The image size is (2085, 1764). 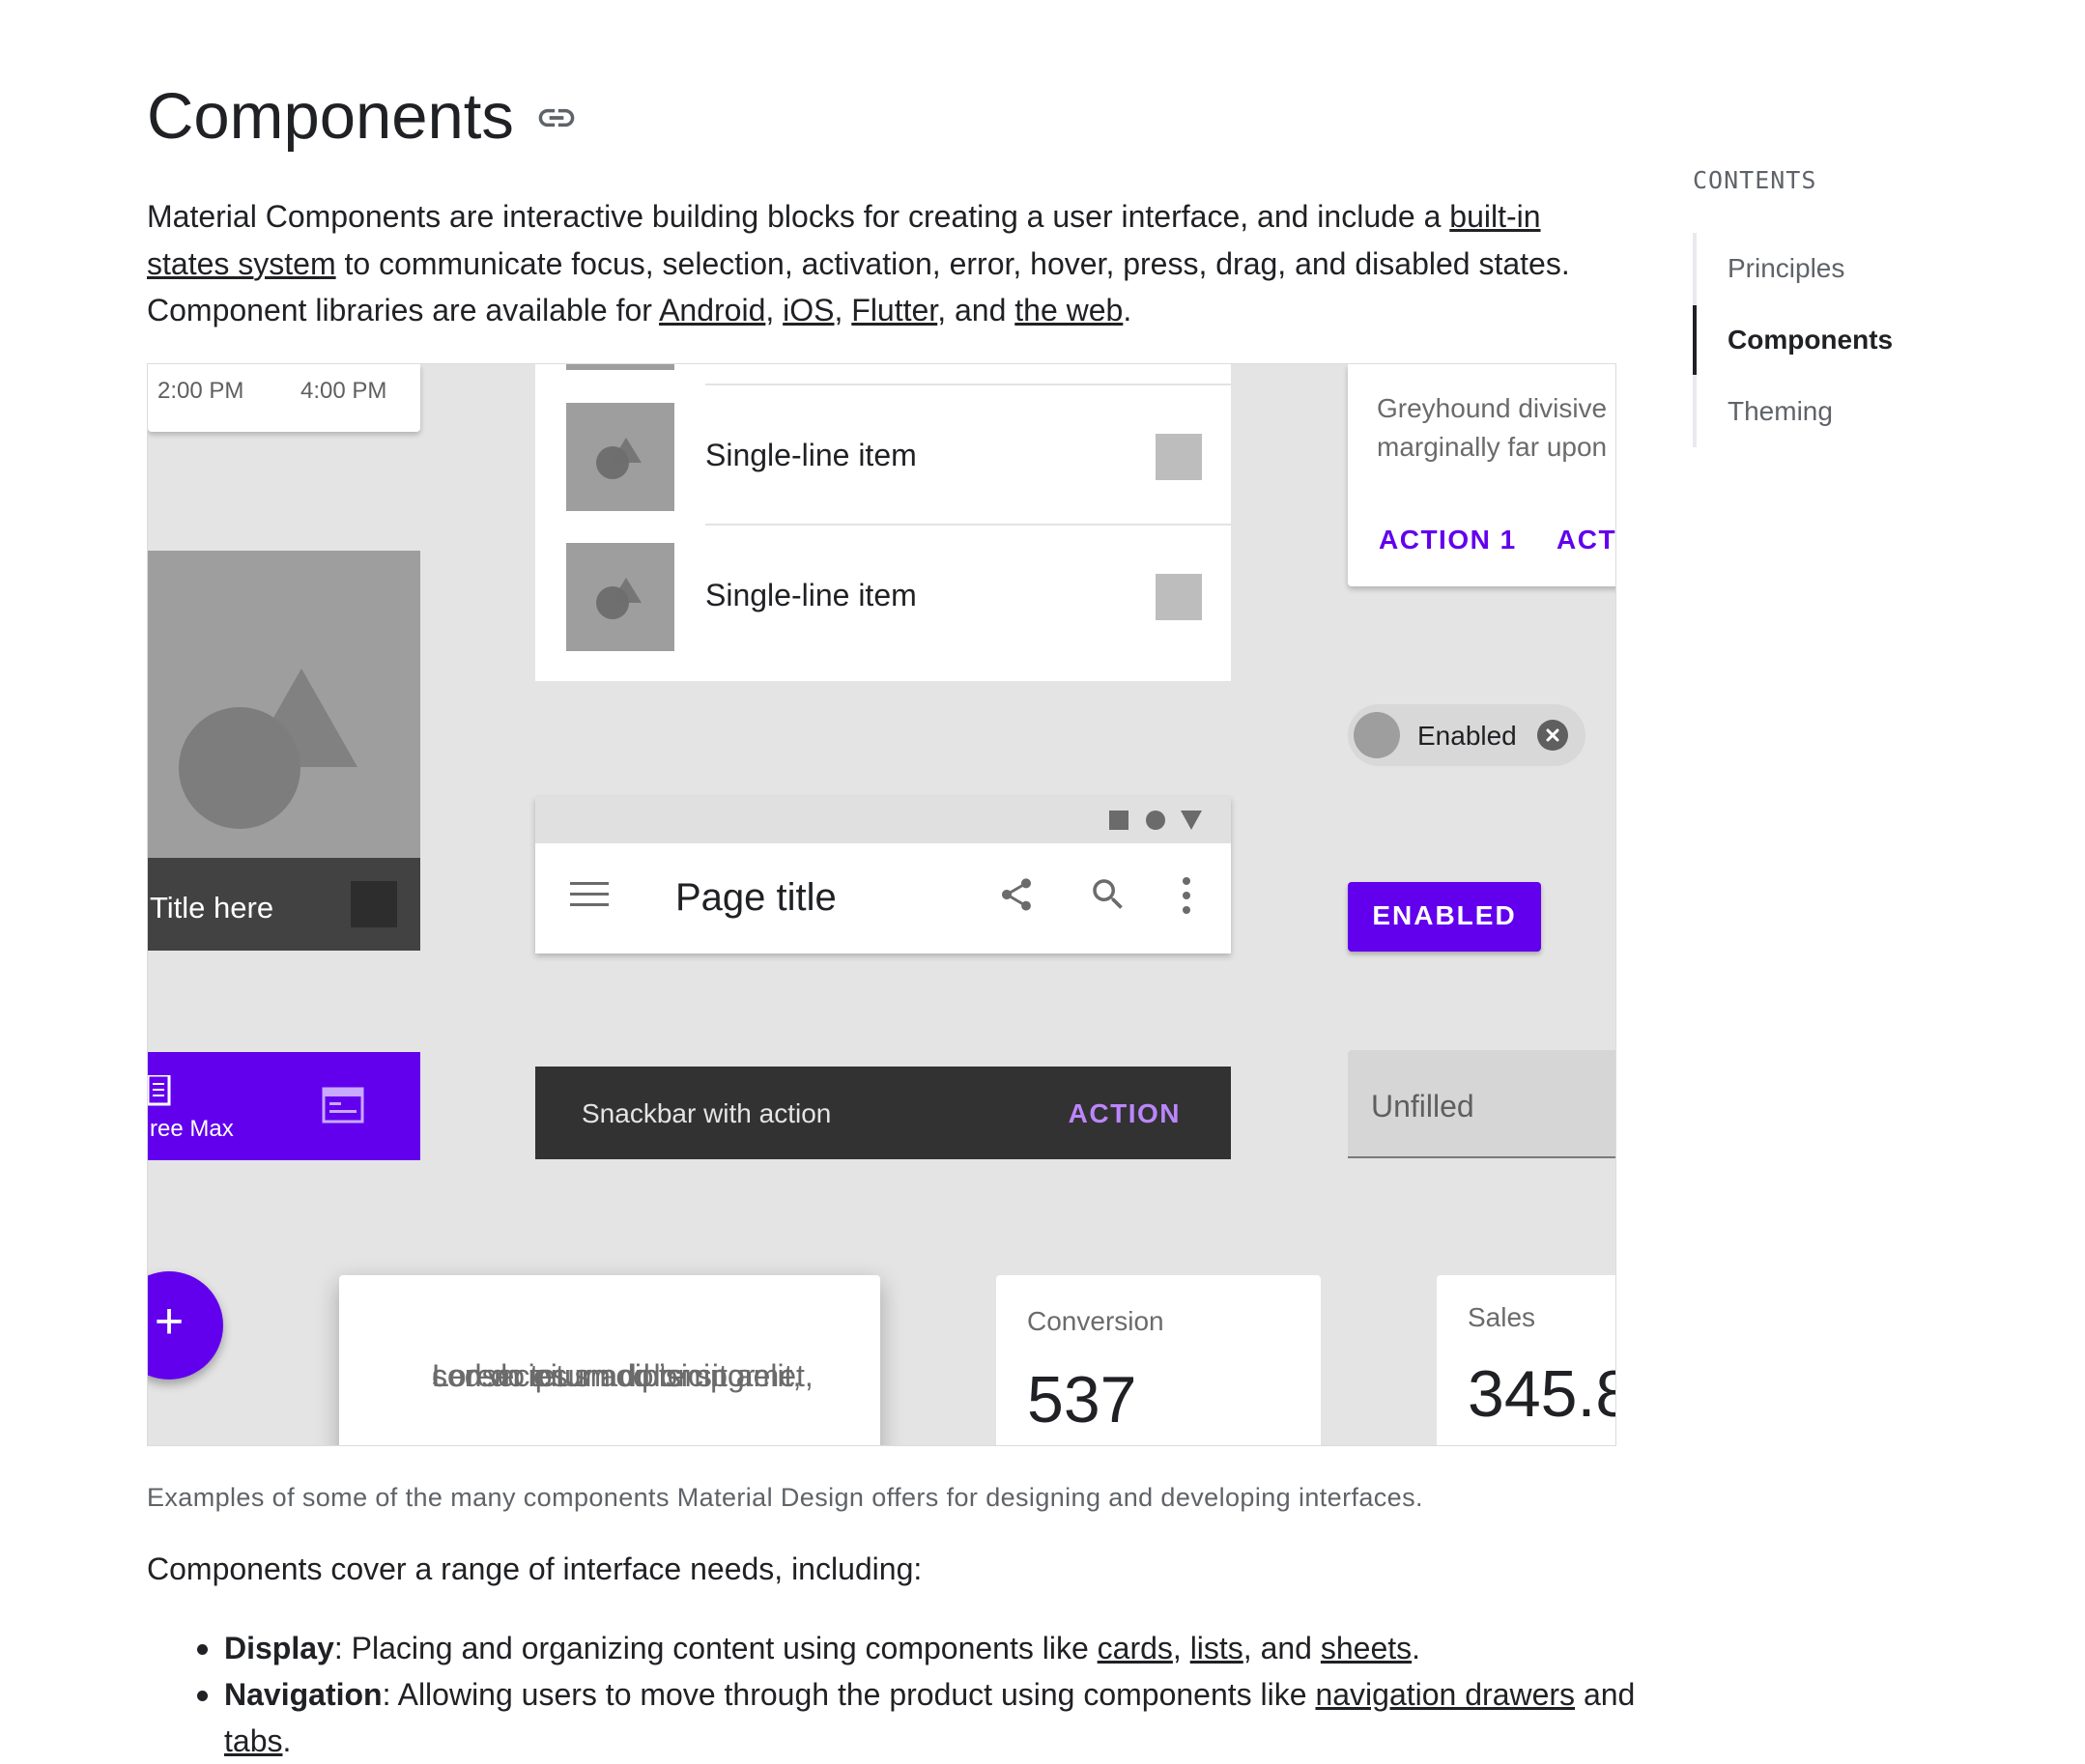 I want to click on floating-action-button: +, so click(x=185, y=1325).